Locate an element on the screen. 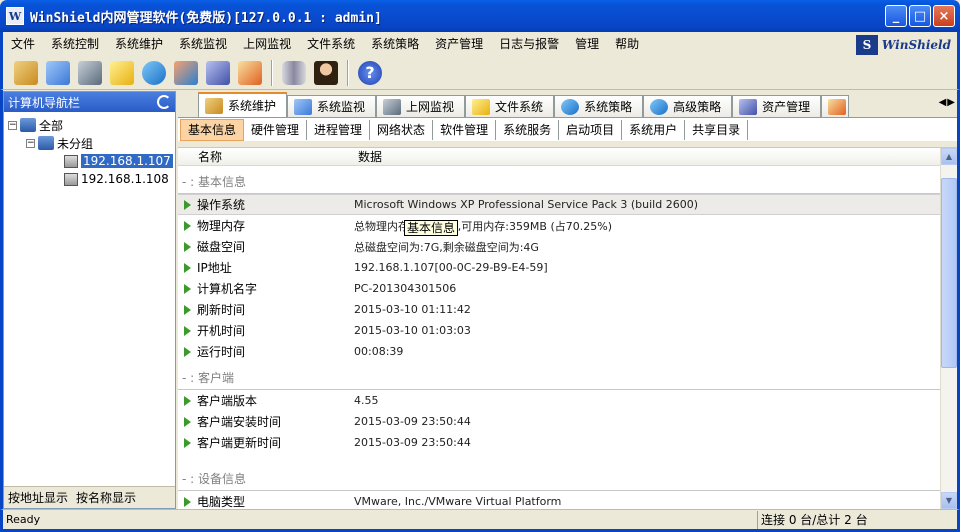  group-icon is located at coordinates (46, 143).